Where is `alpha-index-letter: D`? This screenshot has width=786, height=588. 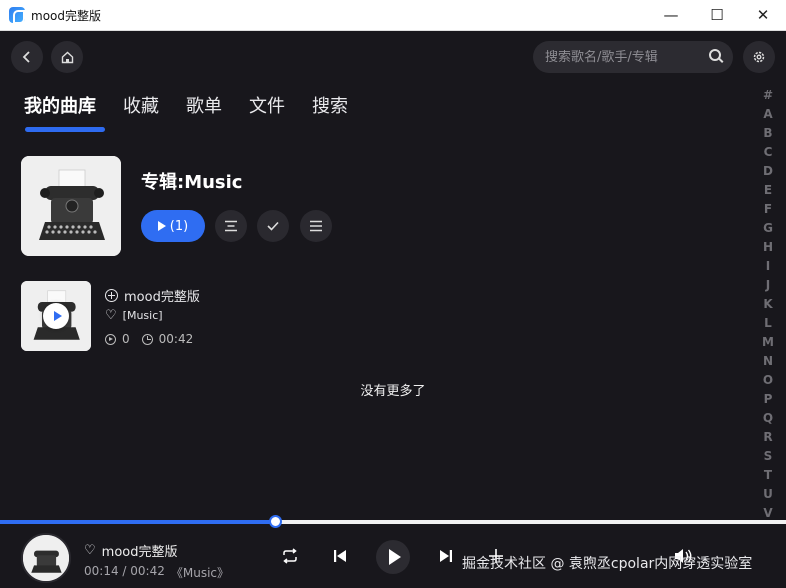
alpha-index-letter: D is located at coordinates (768, 171).